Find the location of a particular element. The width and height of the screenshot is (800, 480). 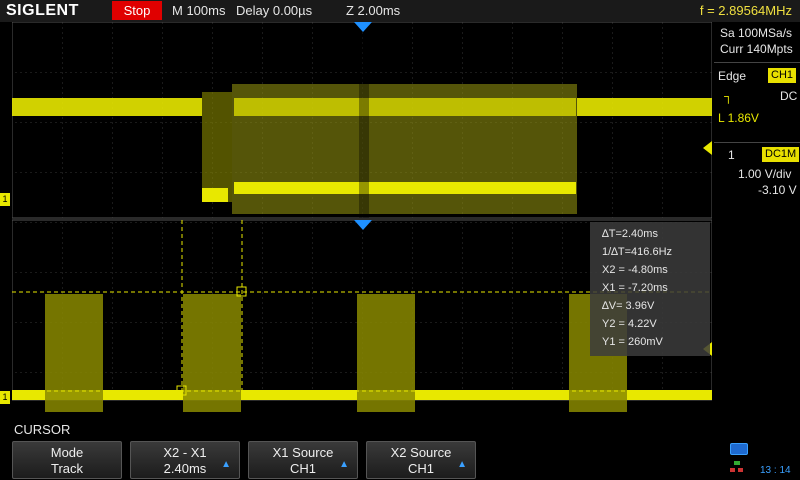

channel-number: 1 is located at coordinates (731, 155).